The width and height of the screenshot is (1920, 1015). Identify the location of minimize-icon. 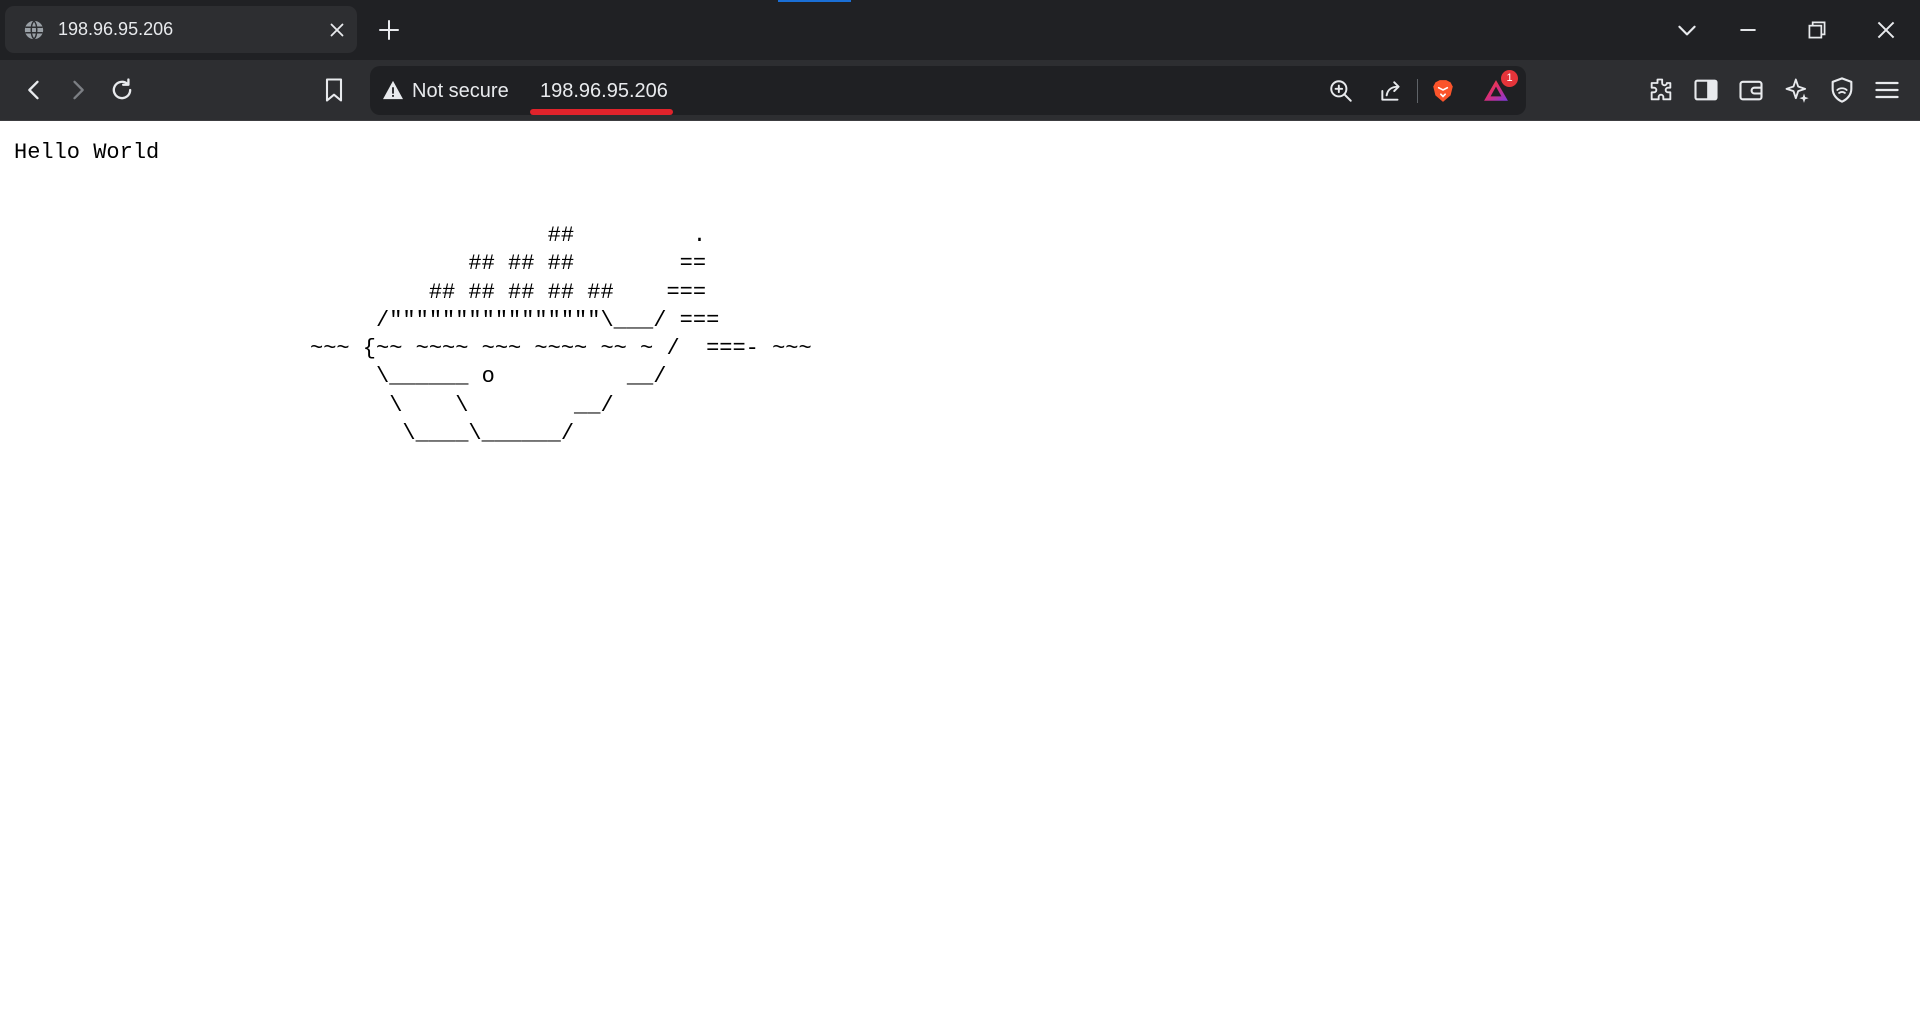
(1748, 30).